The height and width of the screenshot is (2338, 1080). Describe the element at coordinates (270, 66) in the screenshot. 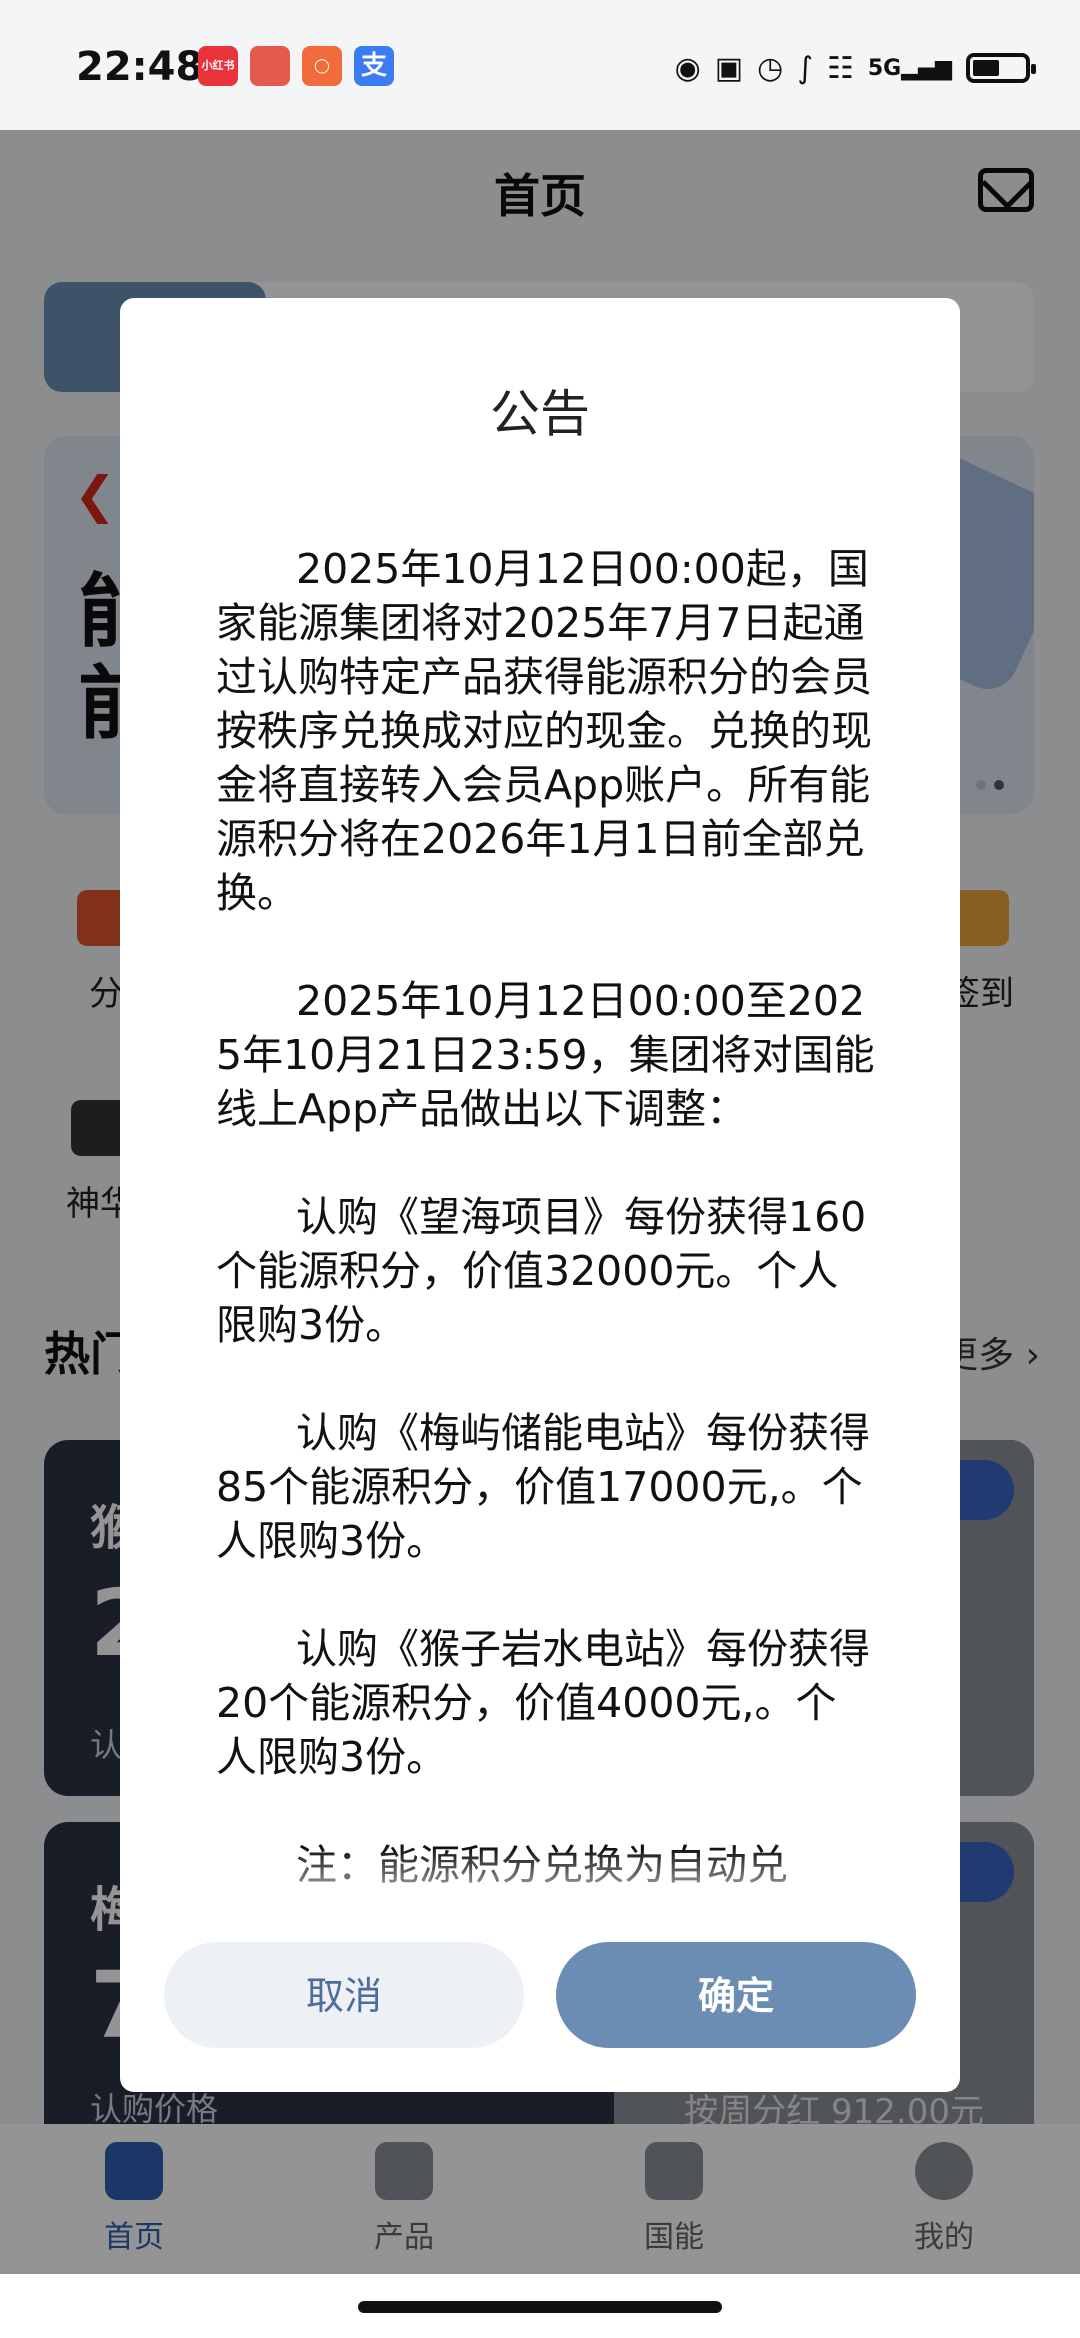

I see `game-app-icon` at that location.